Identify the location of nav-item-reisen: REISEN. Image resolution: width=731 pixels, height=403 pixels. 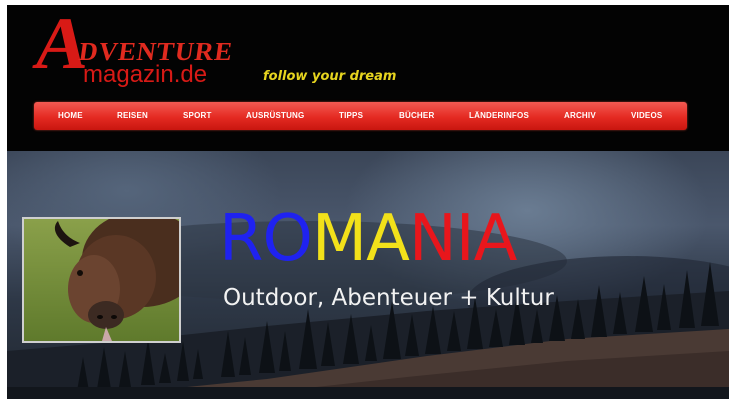
(132, 115).